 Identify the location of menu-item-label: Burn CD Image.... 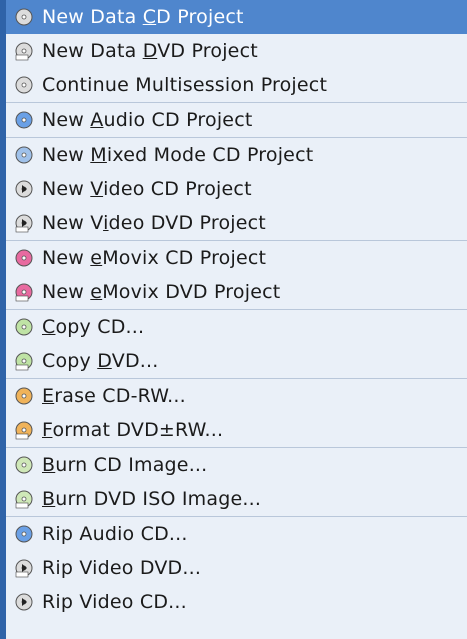
(125, 465).